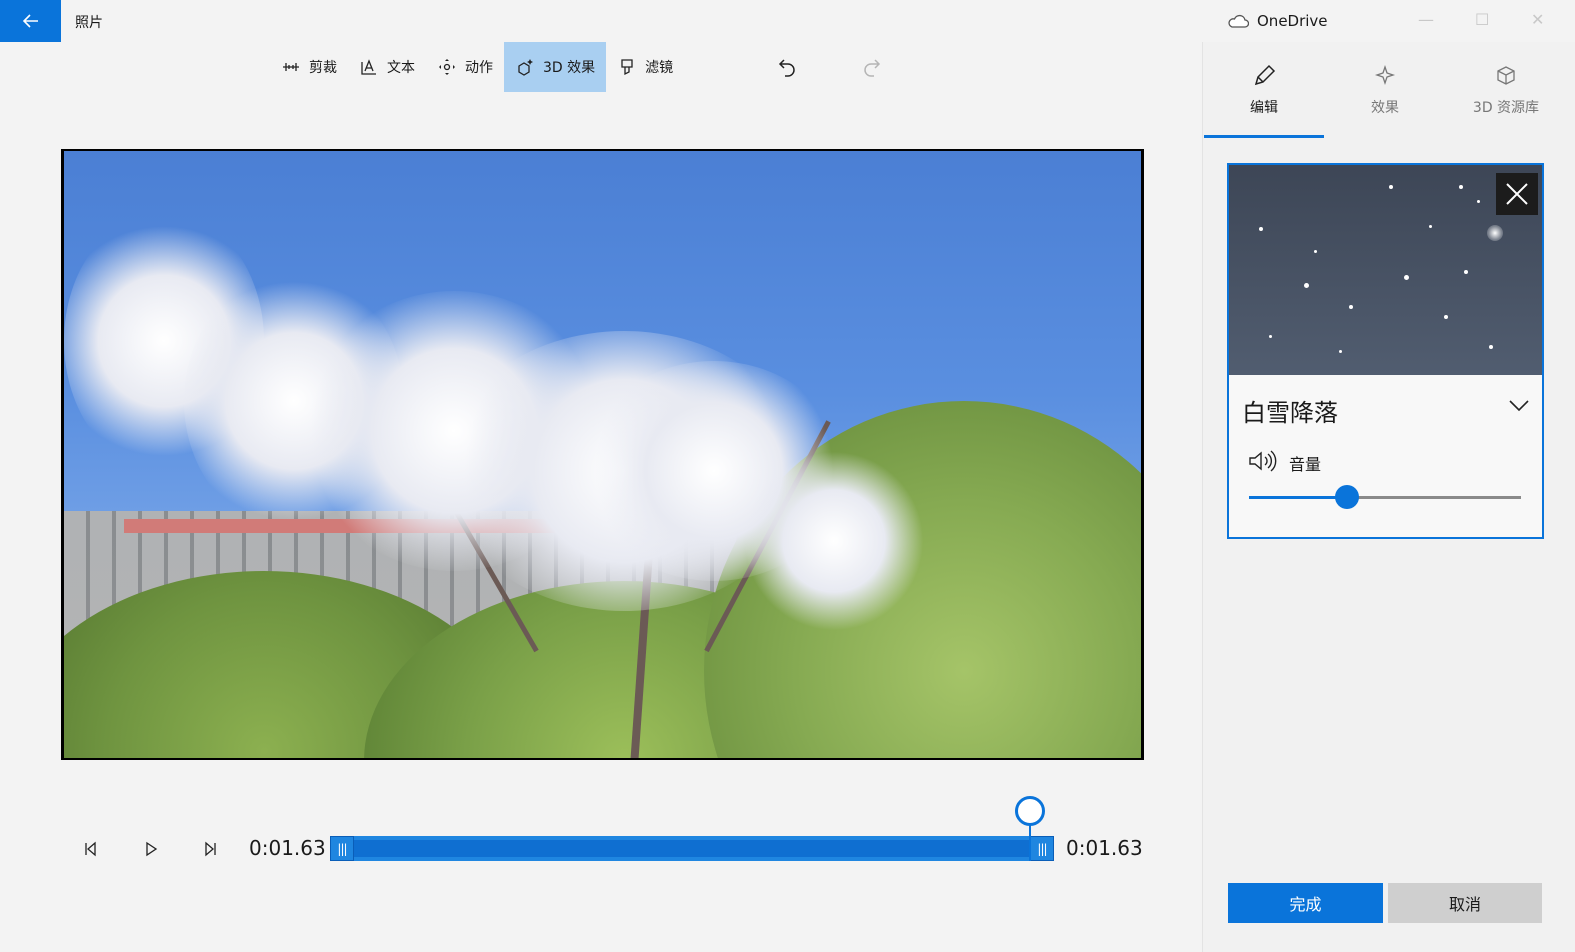  Describe the element at coordinates (1385, 75) in the screenshot. I see `sparkle-icon` at that location.